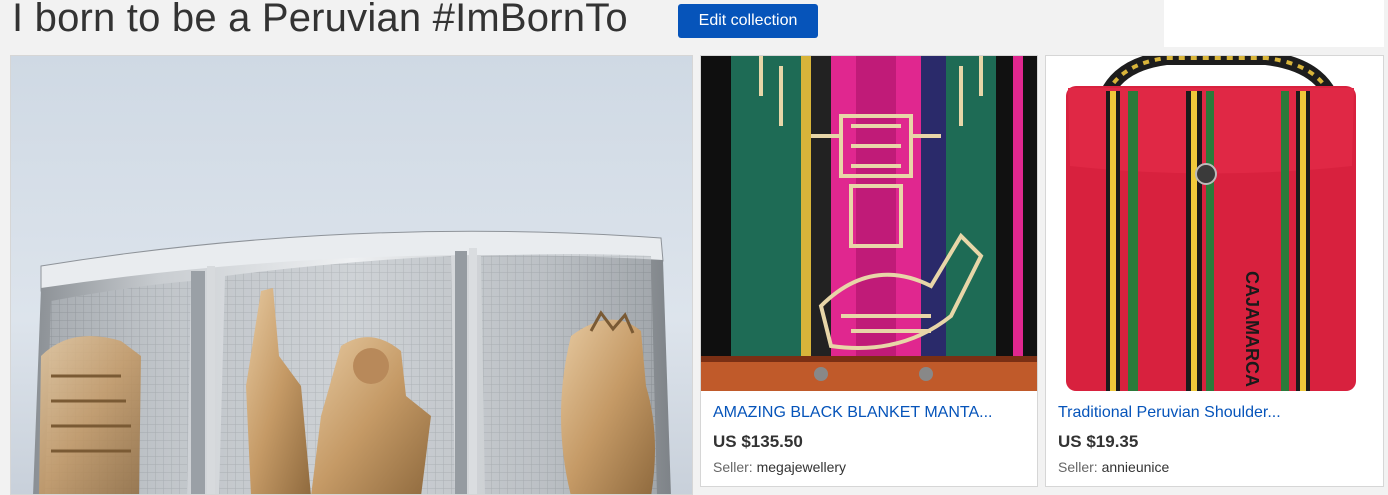  What do you see at coordinates (320, 20) in the screenshot?
I see `collection-title: I born to be a Peruvian #ImBornTo` at bounding box center [320, 20].